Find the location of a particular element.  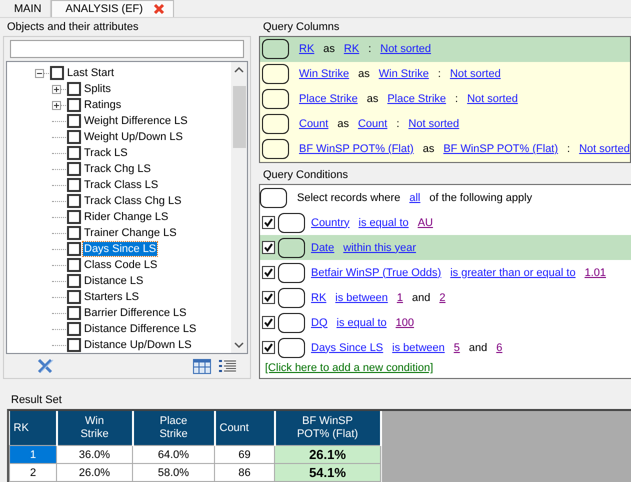

column-link: BF WinSP POT% (Flat) is located at coordinates (356, 149).